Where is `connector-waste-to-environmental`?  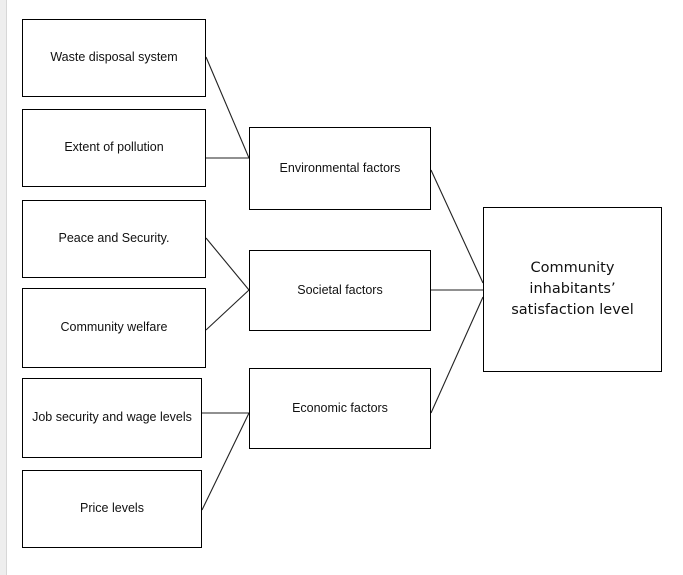 connector-waste-to-environmental is located at coordinates (227, 107).